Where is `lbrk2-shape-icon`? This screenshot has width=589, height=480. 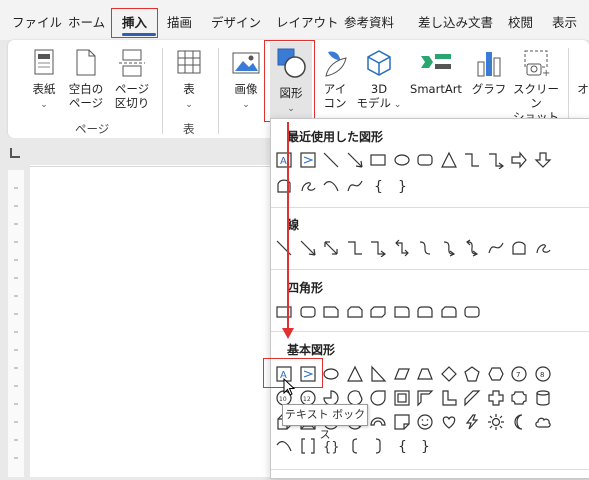 lbrk2-shape-icon is located at coordinates (355, 446).